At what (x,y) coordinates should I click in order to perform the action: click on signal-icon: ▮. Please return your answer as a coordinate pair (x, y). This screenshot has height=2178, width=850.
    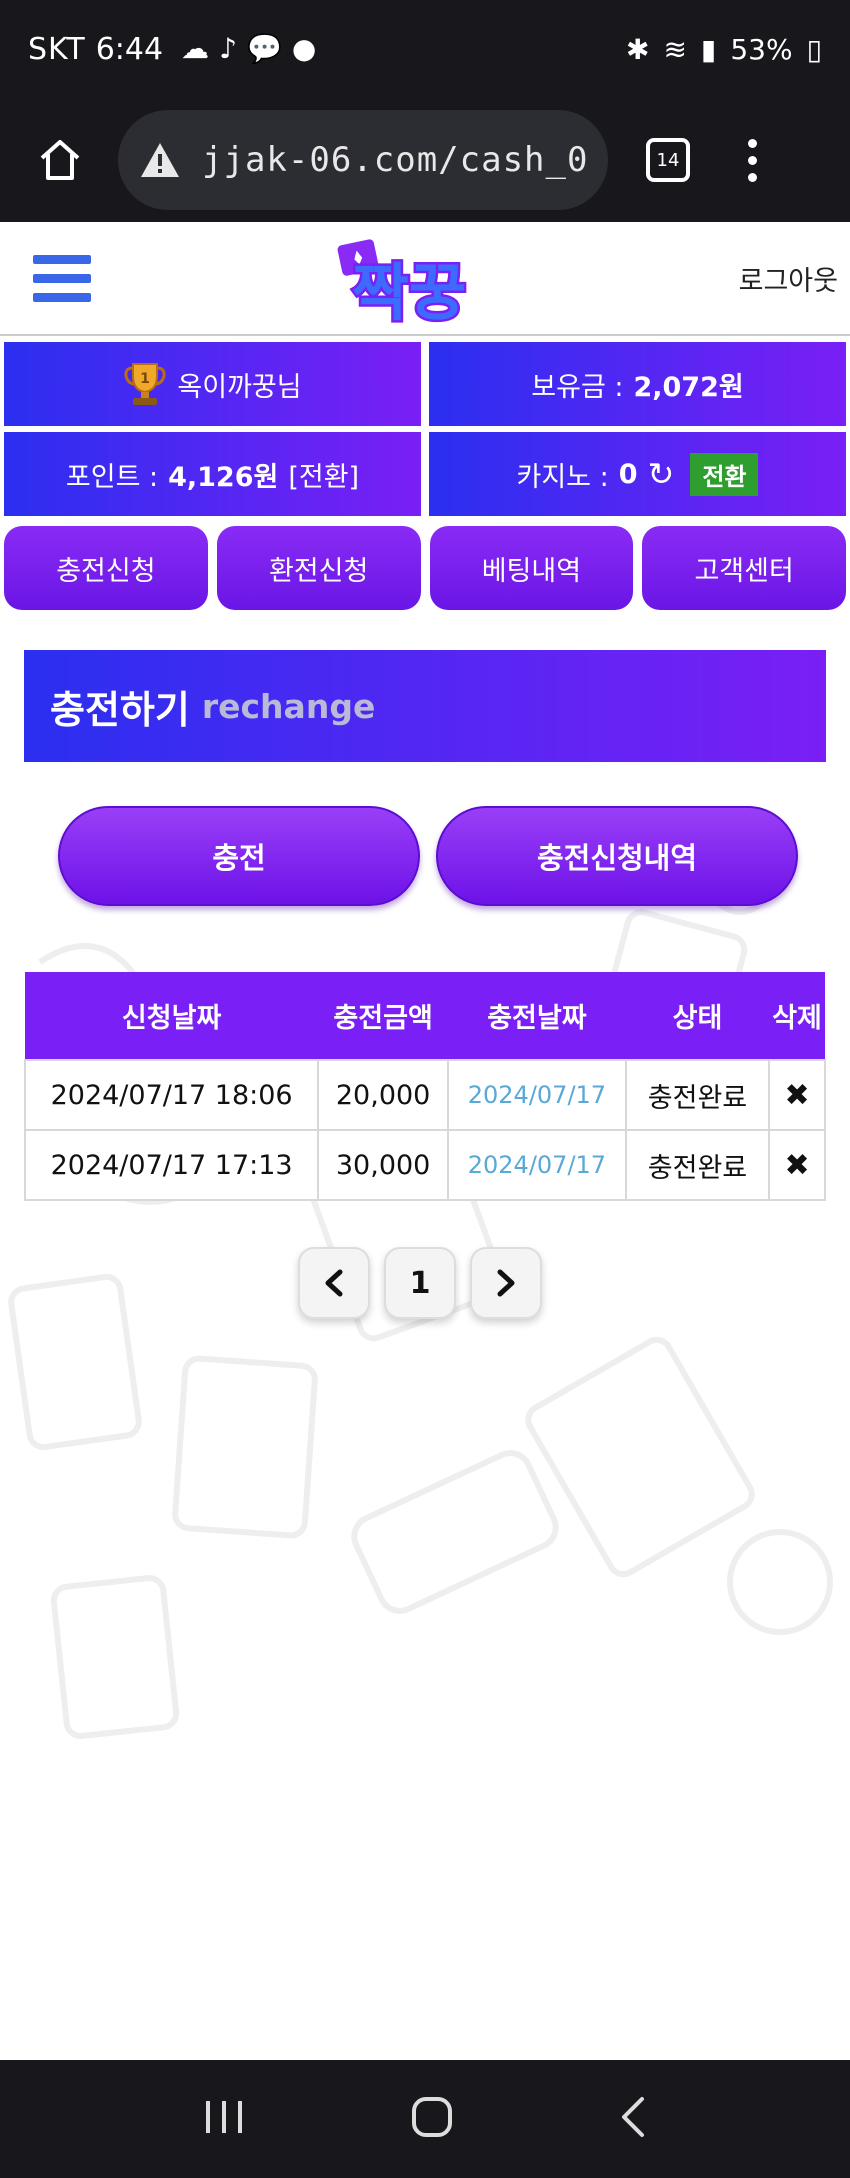
    Looking at the image, I should click on (708, 49).